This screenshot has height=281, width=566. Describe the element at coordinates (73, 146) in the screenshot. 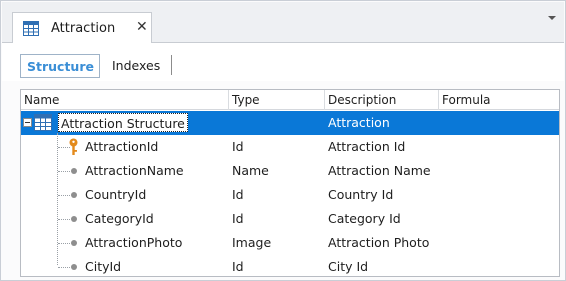

I see `key-icon` at that location.